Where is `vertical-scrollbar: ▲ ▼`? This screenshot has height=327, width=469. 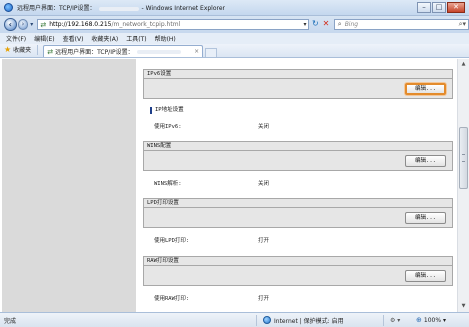
vertical-scrollbar: ▲ ▼ is located at coordinates (463, 185).